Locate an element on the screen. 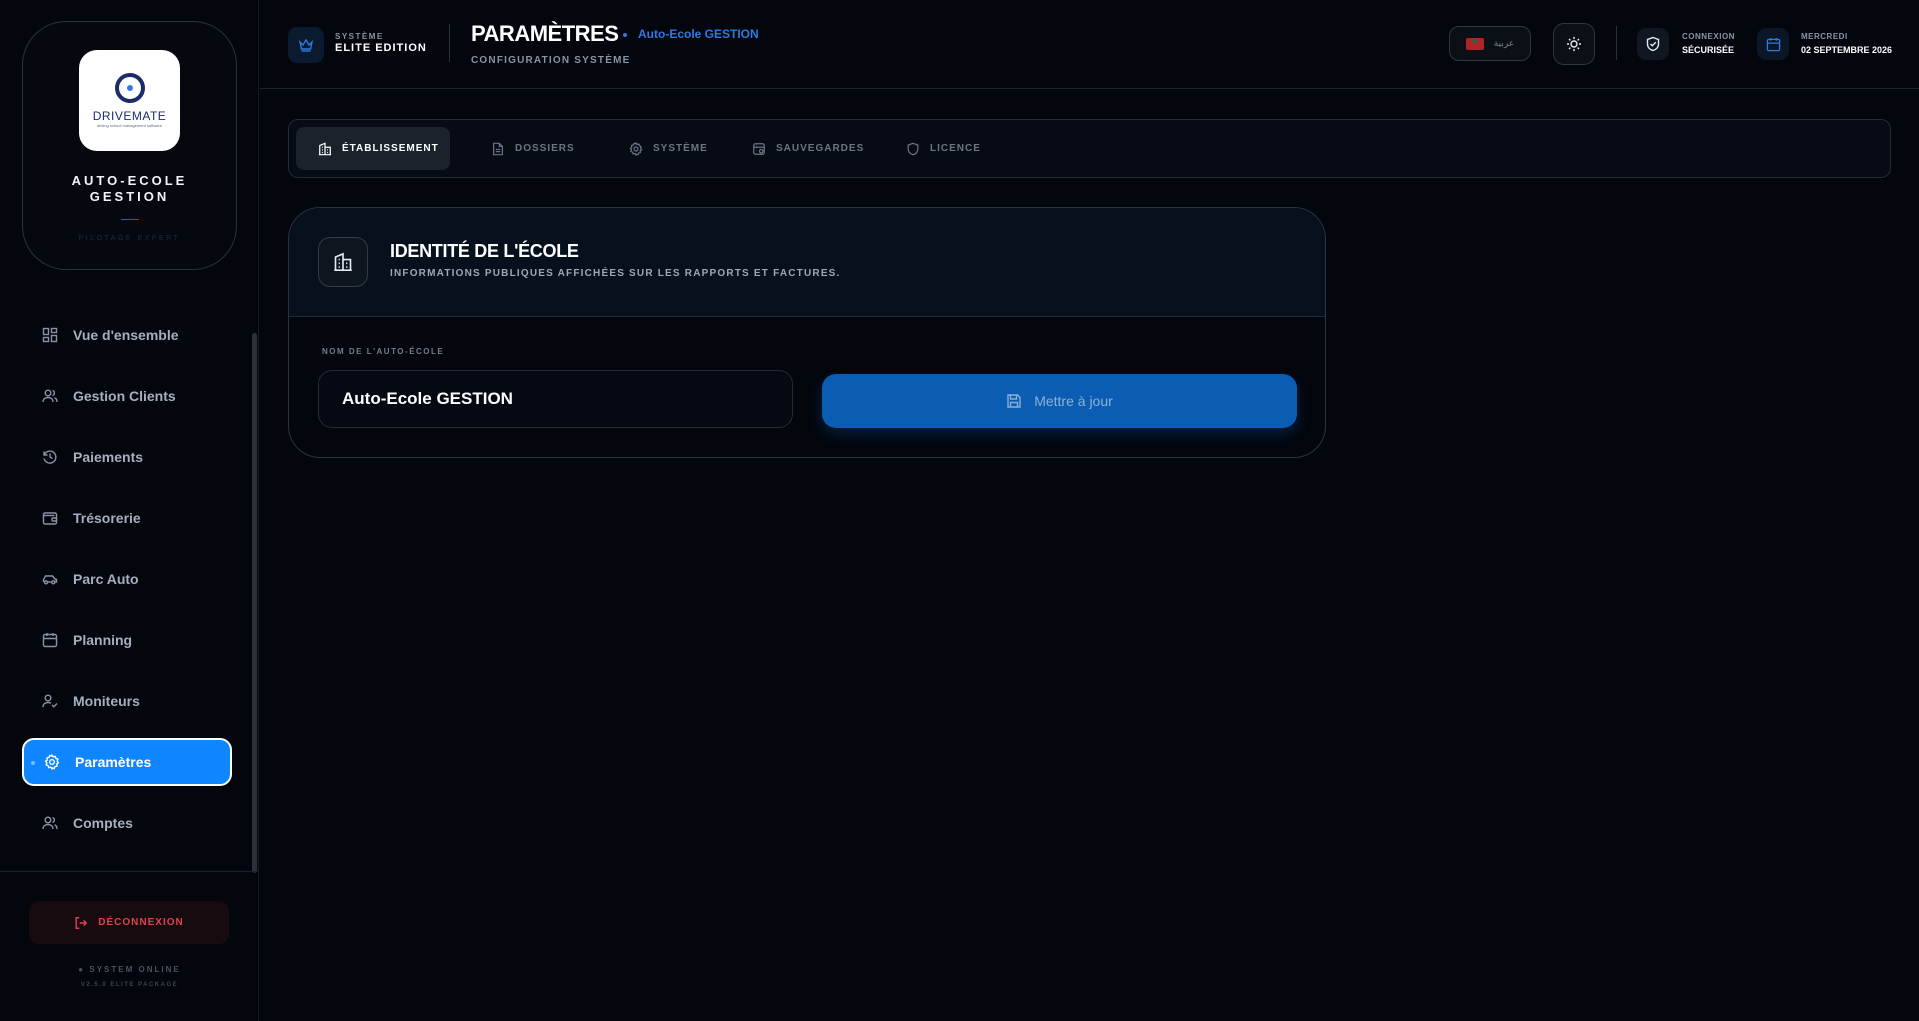 The image size is (1919, 1021). logout-icon is located at coordinates (81, 923).